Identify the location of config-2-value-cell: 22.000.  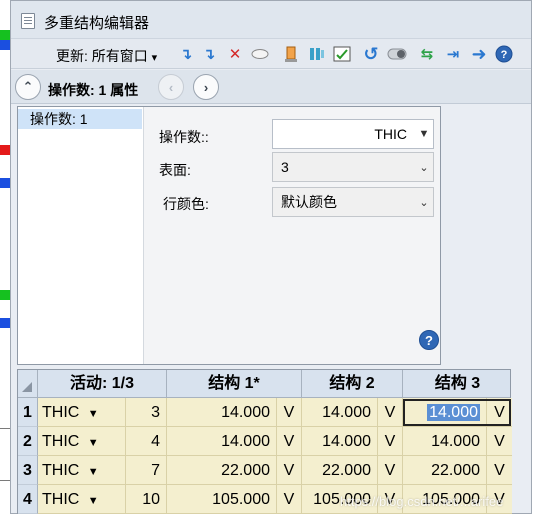
(340, 470).